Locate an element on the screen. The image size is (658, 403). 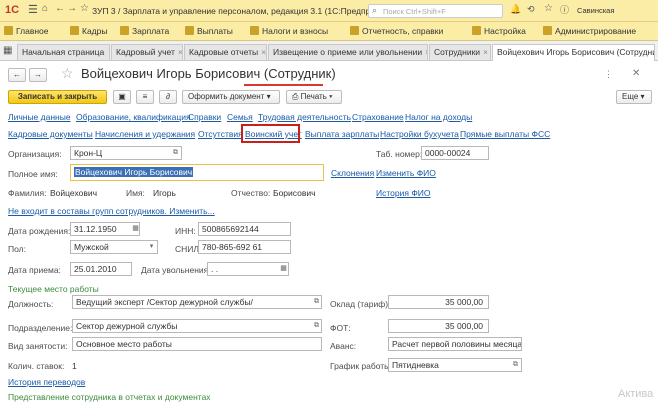
sex-select: Мужской is located at coordinates (114, 247).